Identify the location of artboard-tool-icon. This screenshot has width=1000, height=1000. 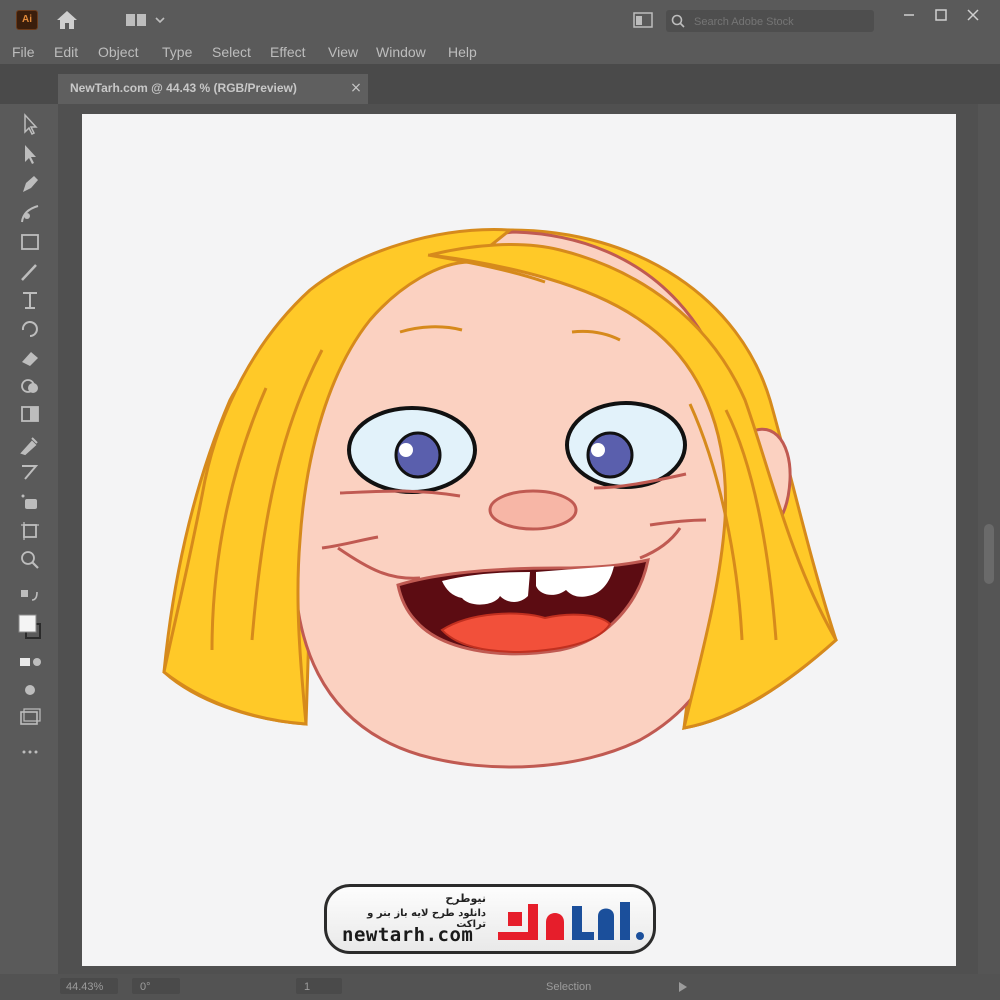
(30, 530).